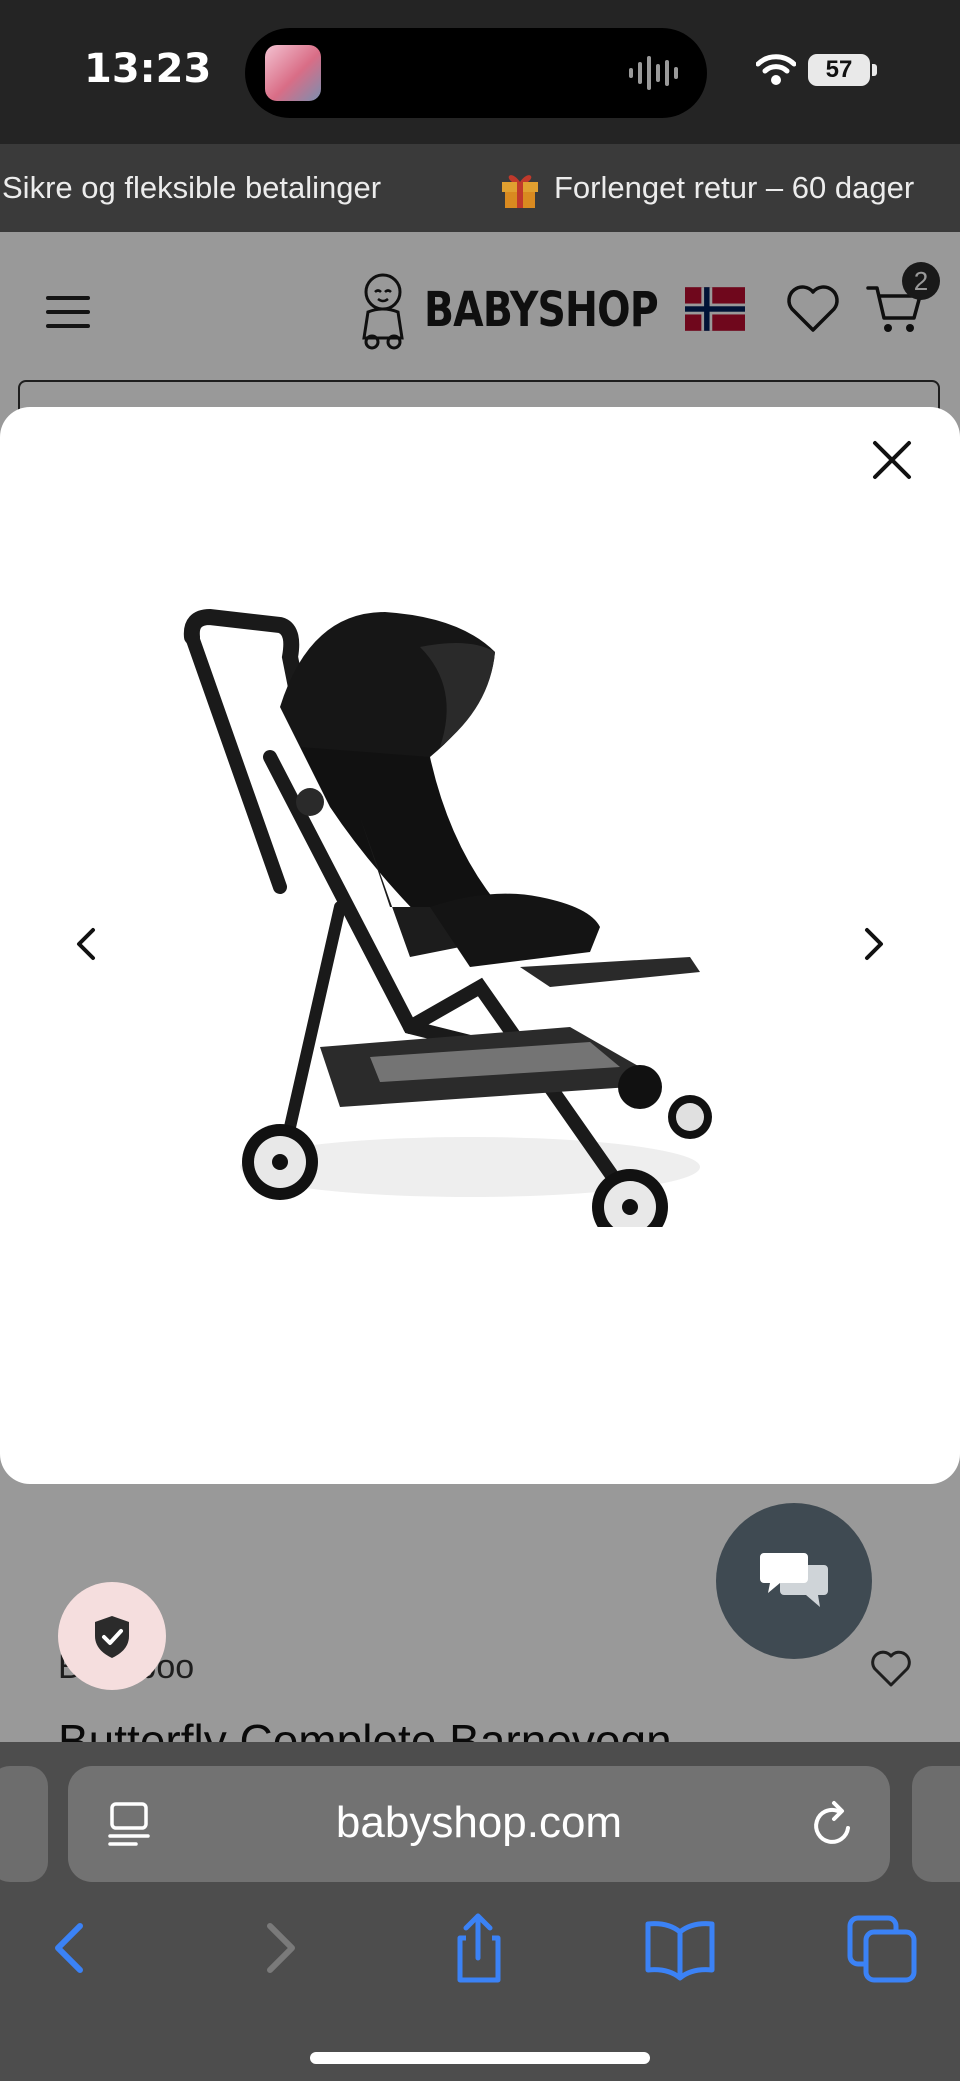 The image size is (960, 2081). I want to click on bookmarks-icon, so click(680, 1948).